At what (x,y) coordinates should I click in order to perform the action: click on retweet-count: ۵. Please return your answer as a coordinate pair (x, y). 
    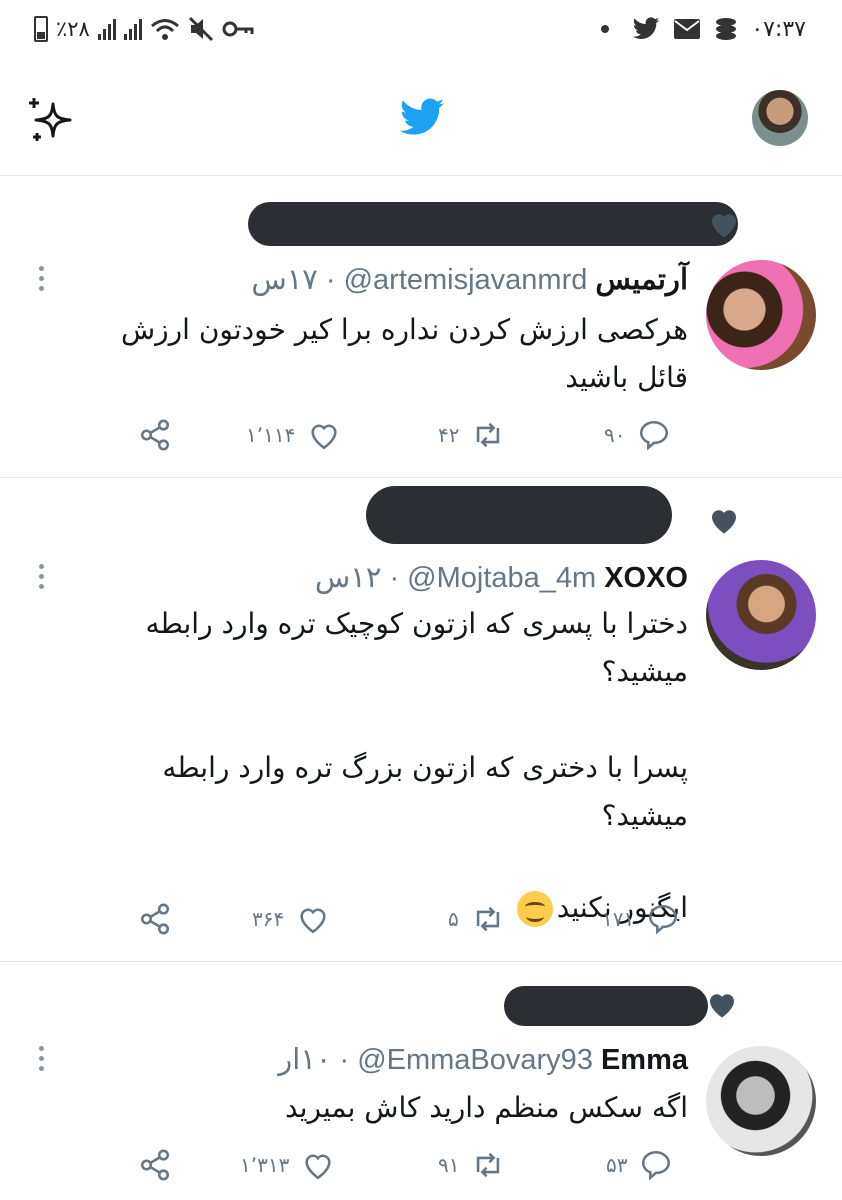
    Looking at the image, I should click on (453, 919).